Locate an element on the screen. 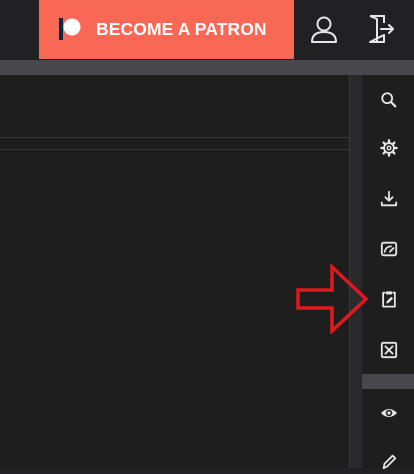 This screenshot has height=474, width=414. gauge-button is located at coordinates (389, 249).